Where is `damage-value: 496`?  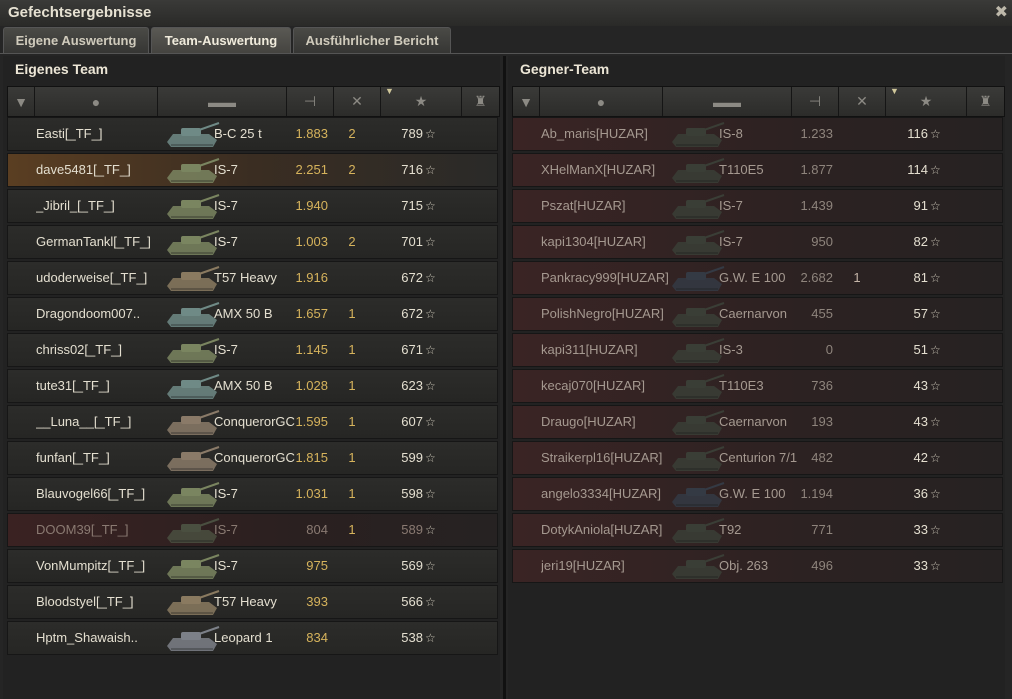 damage-value: 496 is located at coordinates (822, 565).